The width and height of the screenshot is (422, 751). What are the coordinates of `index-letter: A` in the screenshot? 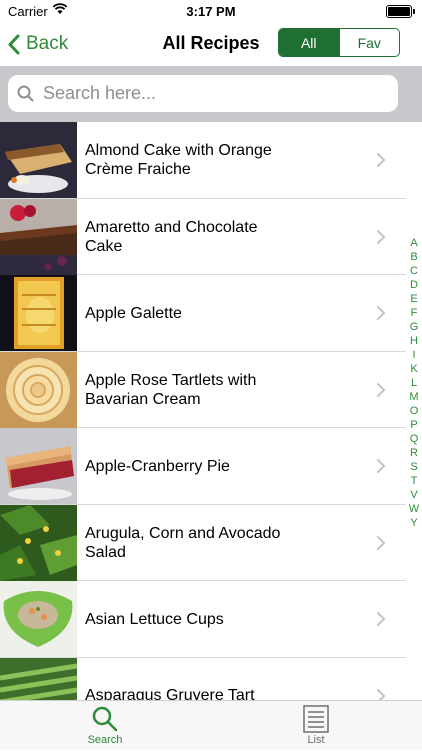 It's located at (414, 243).